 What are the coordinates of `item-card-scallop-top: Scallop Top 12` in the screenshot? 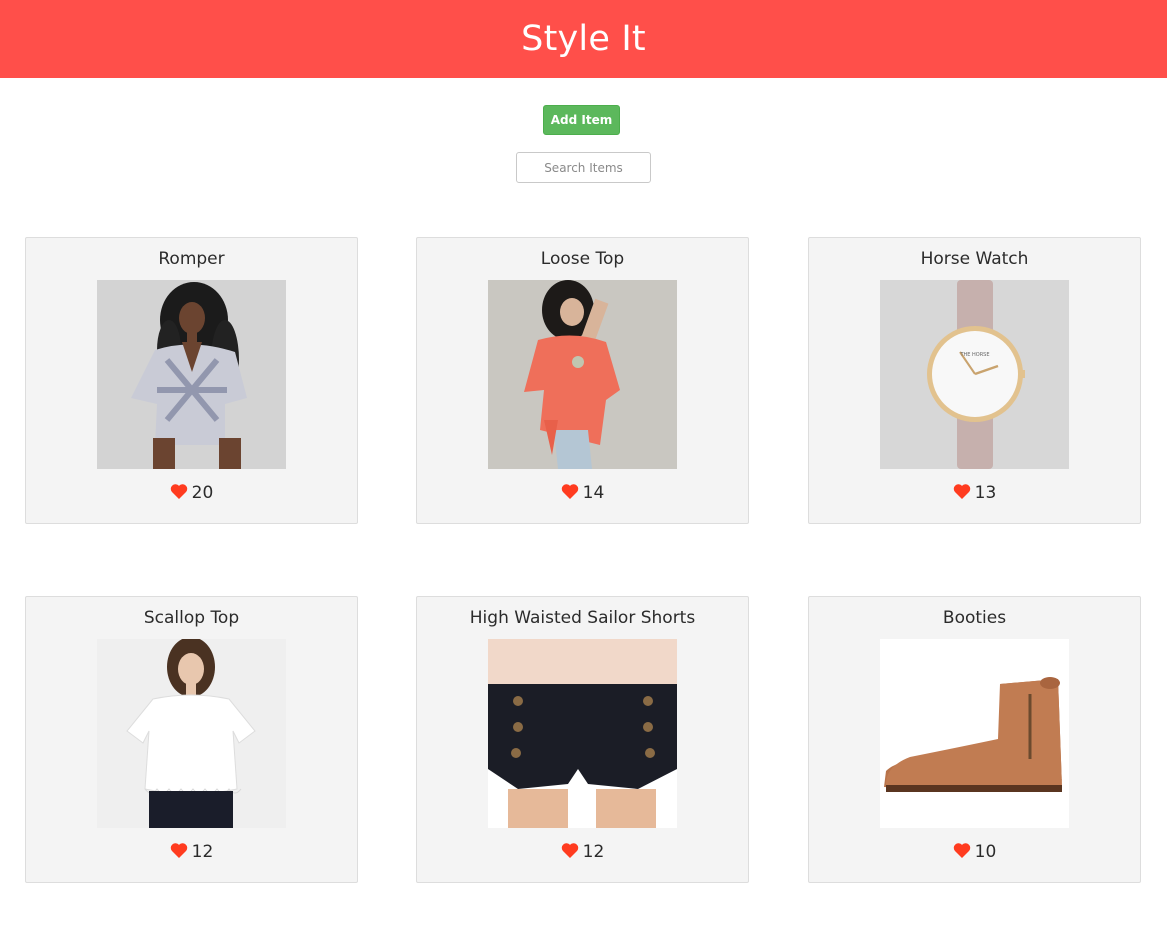 It's located at (191, 739).